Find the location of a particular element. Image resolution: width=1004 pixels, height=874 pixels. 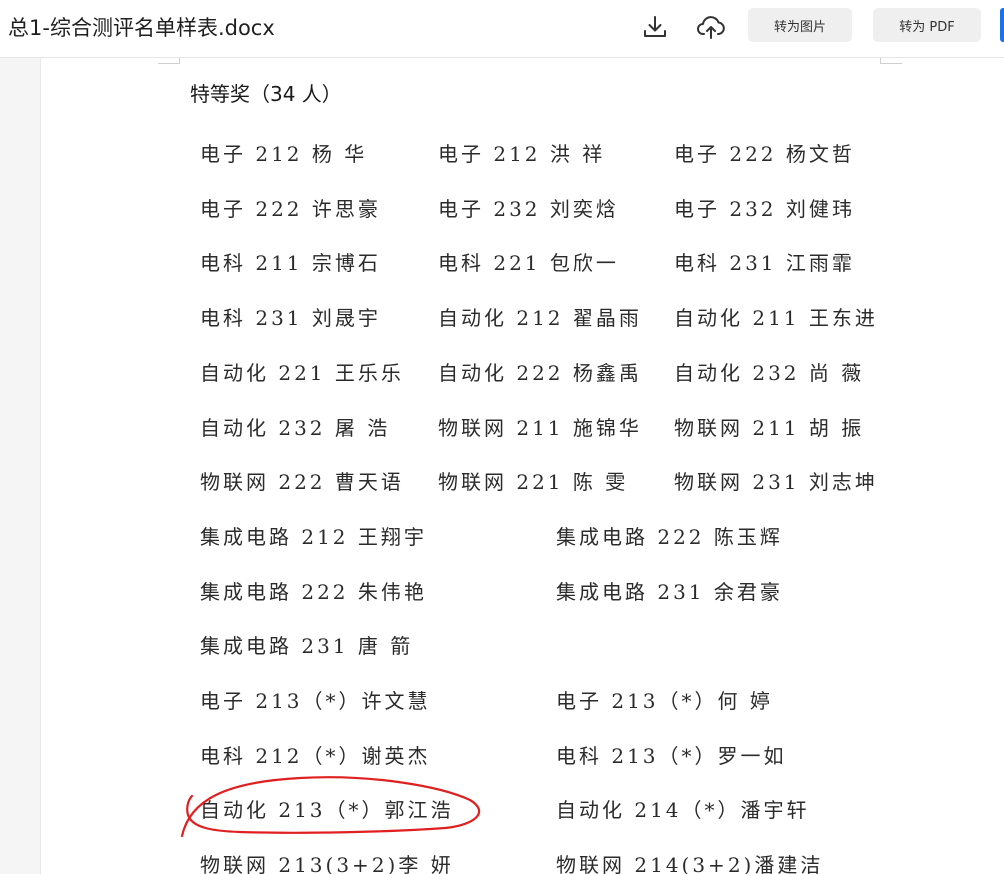

award-entry: 电科 213（*）罗一如 is located at coordinates (671, 756).